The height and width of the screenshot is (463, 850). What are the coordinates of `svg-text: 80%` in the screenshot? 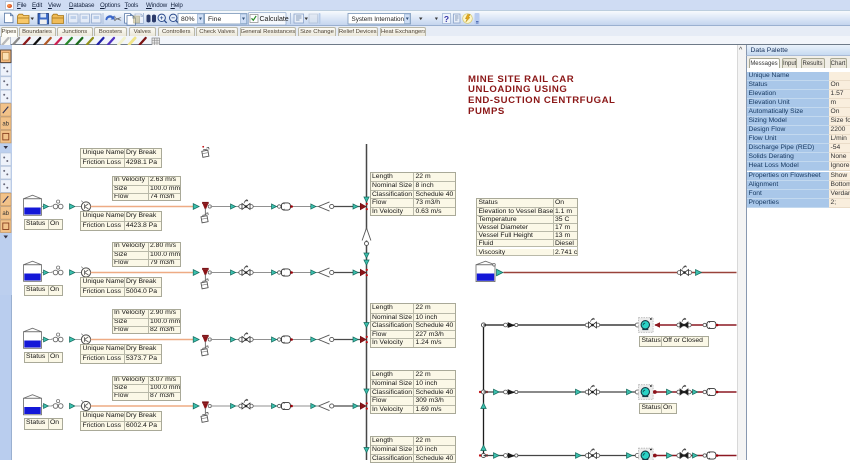 It's located at (188, 19).